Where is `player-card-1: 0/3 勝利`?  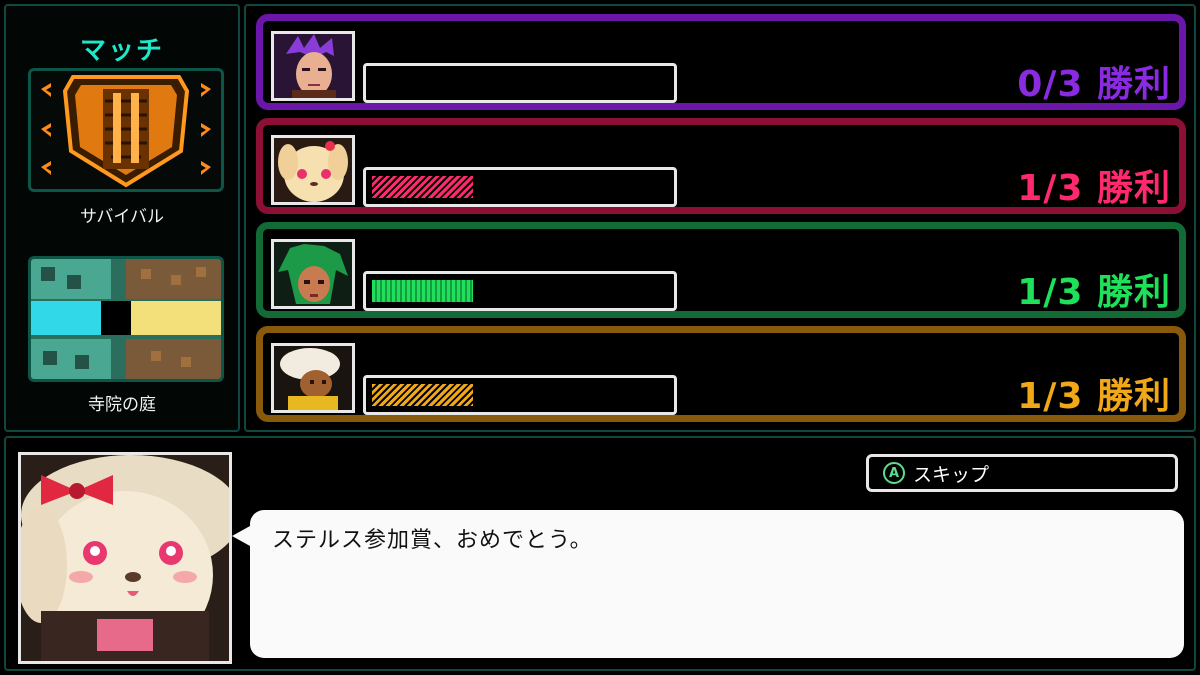
player-card-1: 0/3 勝利 is located at coordinates (721, 62).